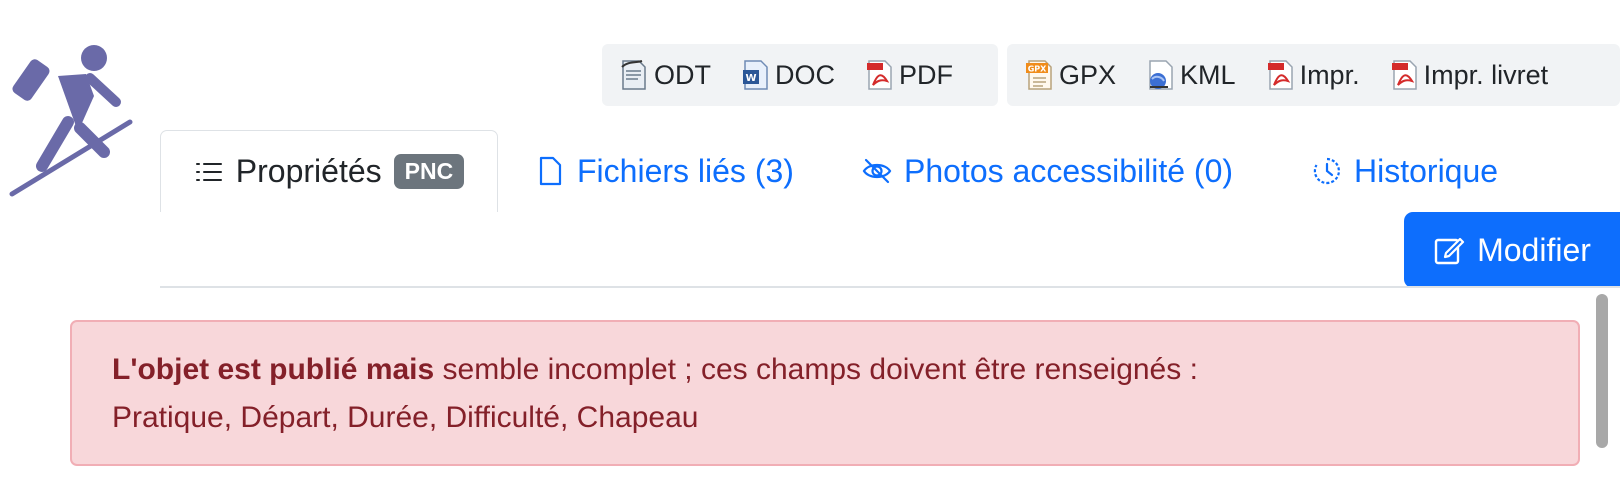 This screenshot has width=1620, height=502. I want to click on download-odt-button: ODT, so click(664, 75).